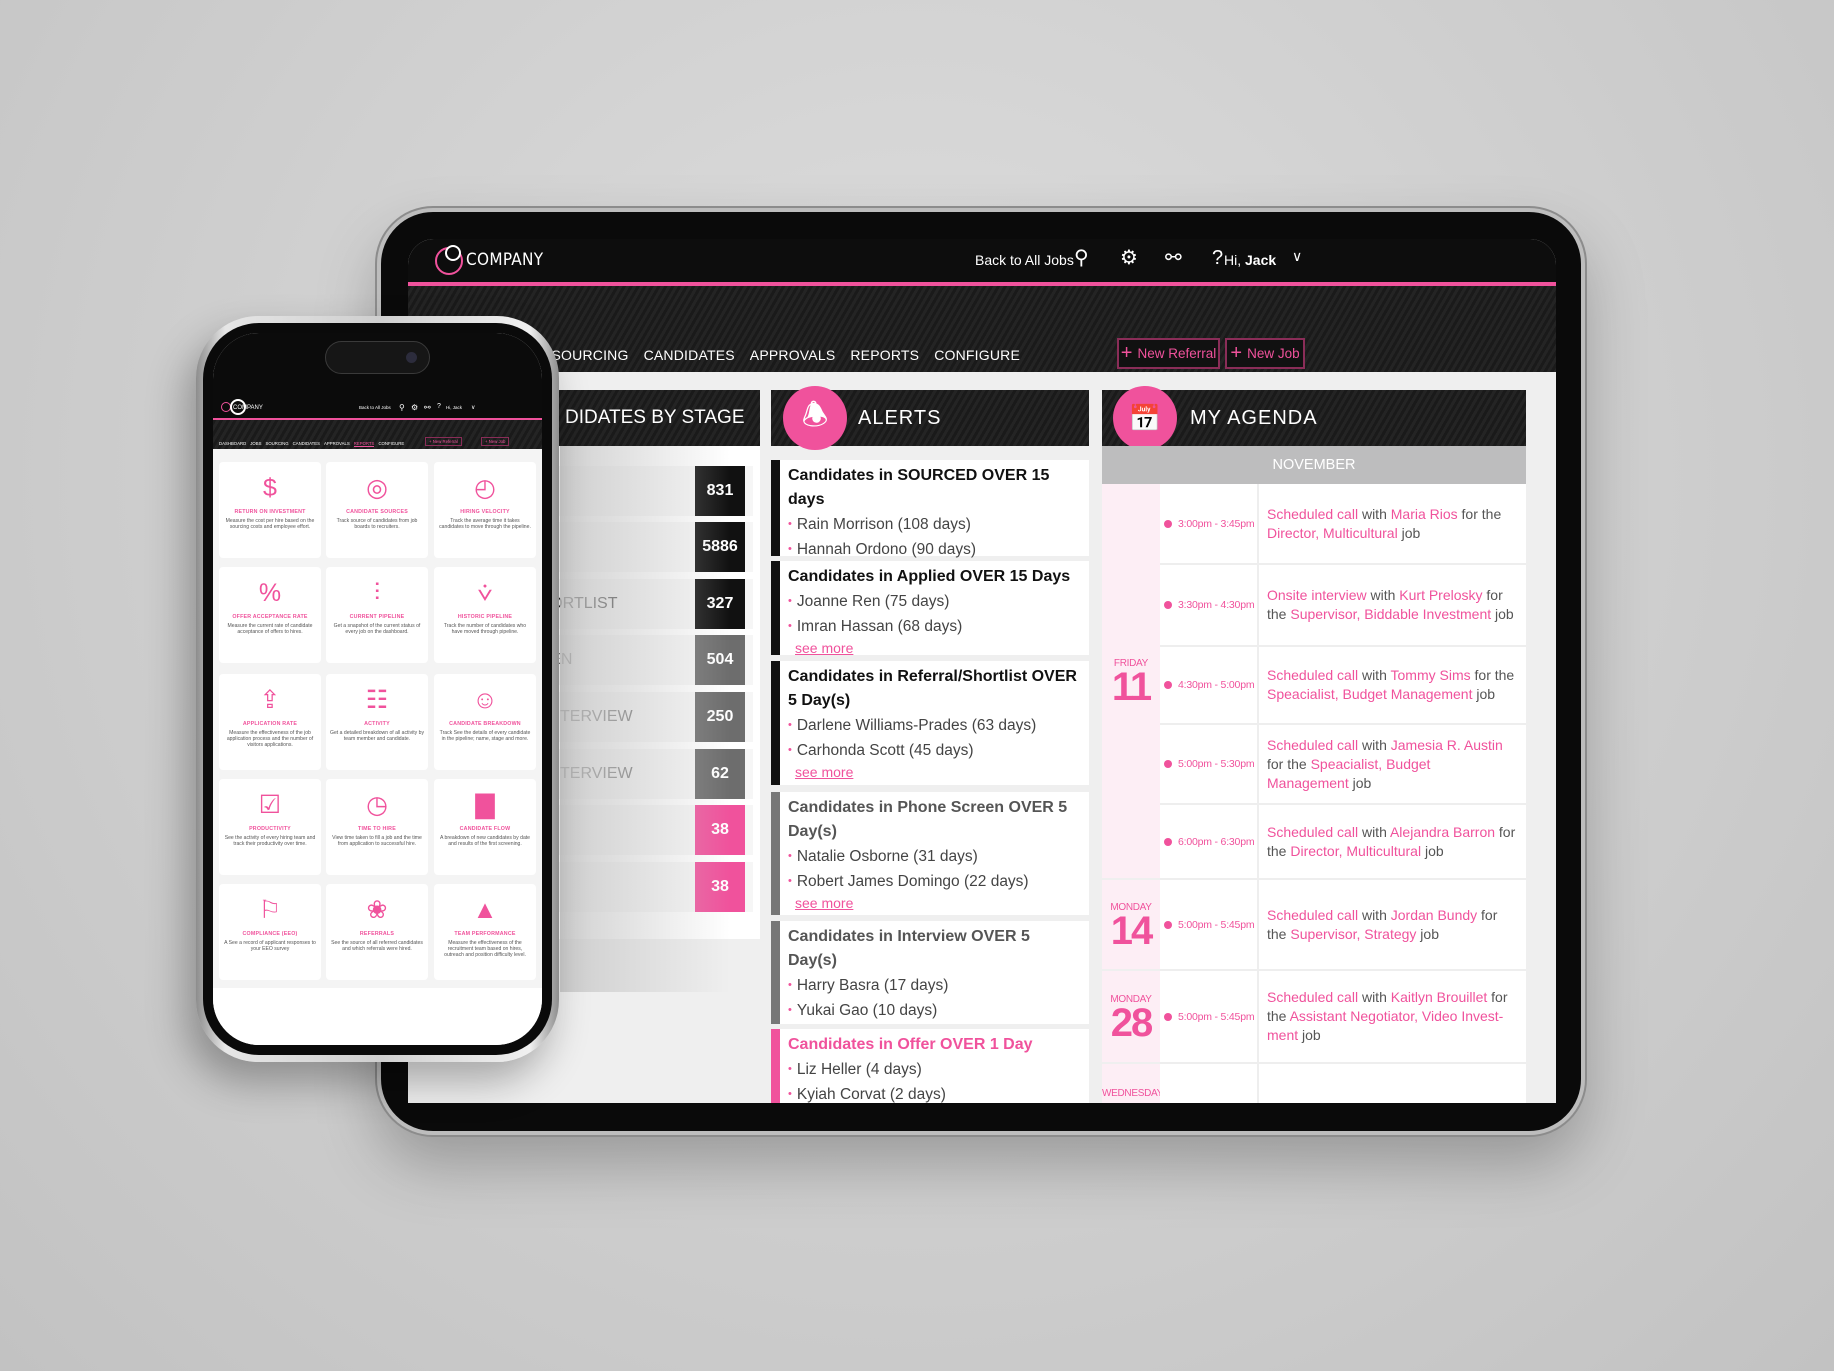 This screenshot has height=1371, width=1834. I want to click on event-link: Speacialist, Budget Management, so click(1369, 694).